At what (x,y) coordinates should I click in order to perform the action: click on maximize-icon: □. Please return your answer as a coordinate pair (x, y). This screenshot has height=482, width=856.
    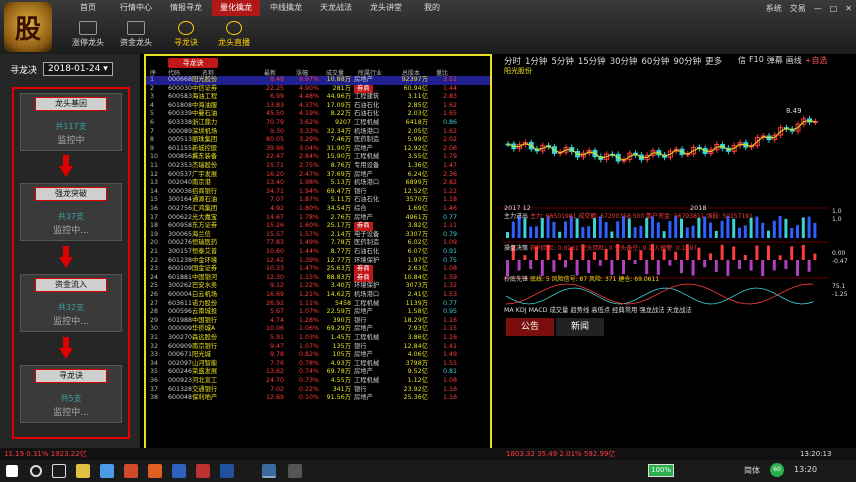
    Looking at the image, I should click on (834, 8).